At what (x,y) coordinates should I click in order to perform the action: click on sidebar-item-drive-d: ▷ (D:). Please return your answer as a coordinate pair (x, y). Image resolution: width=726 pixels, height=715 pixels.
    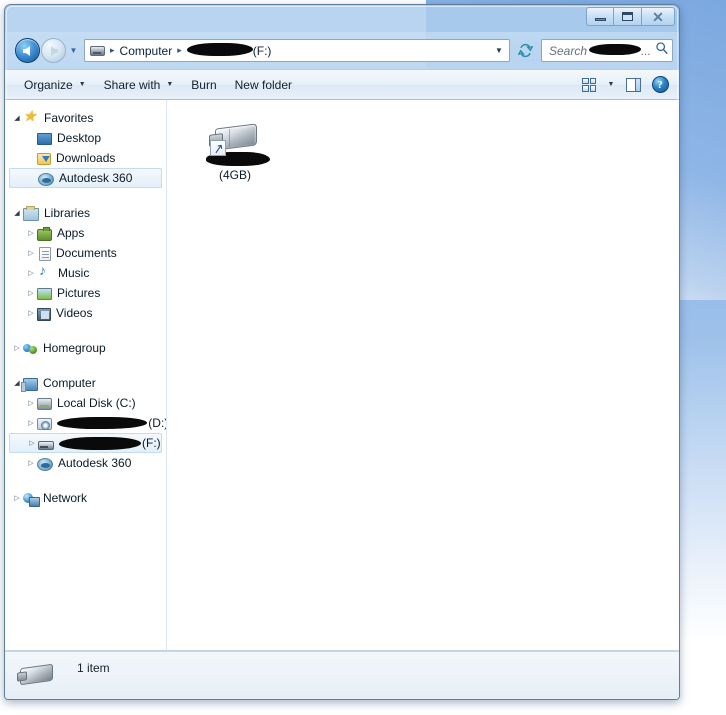
    Looking at the image, I should click on (85, 423).